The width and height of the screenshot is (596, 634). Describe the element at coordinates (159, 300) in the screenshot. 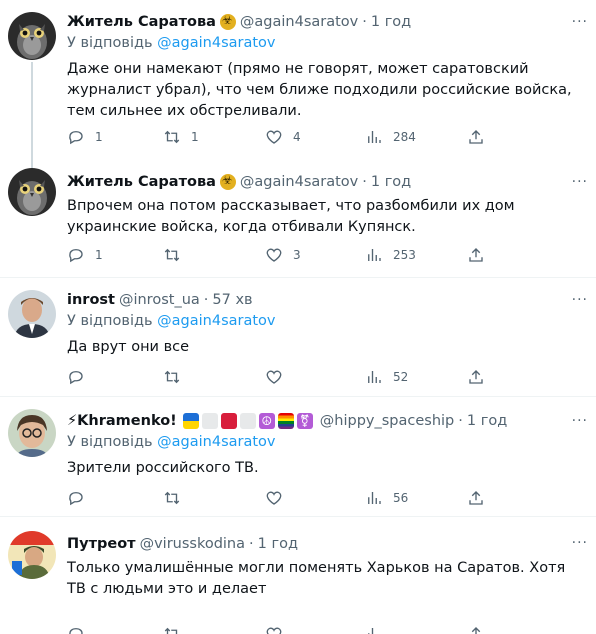

I see `author-handle: @inrost_ua` at that location.